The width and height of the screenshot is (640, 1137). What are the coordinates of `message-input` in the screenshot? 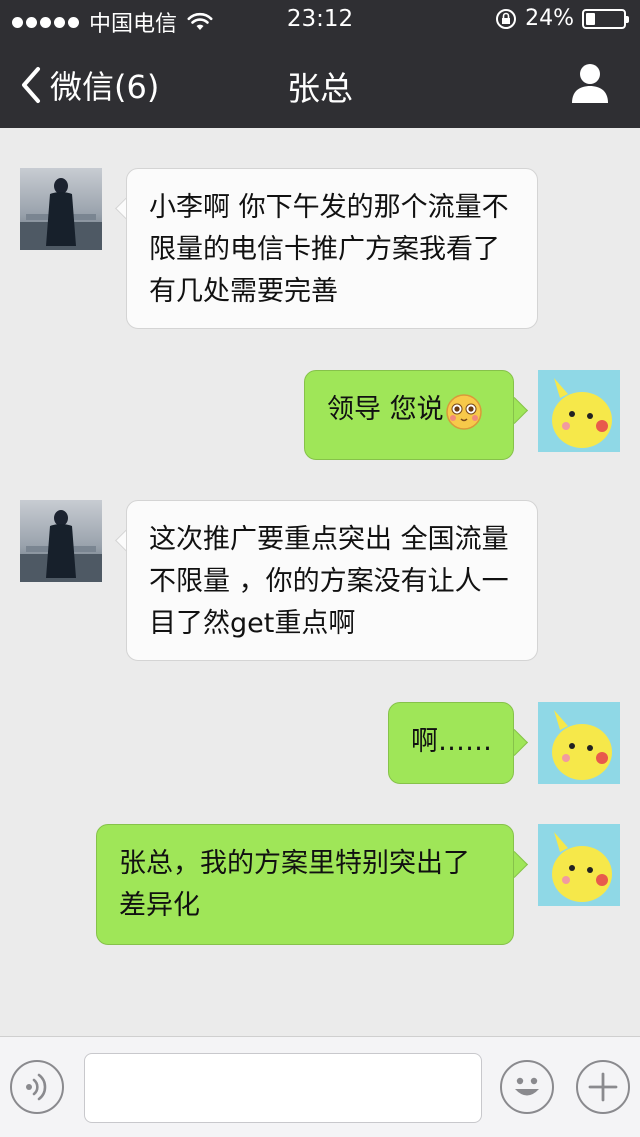 It's located at (283, 1088).